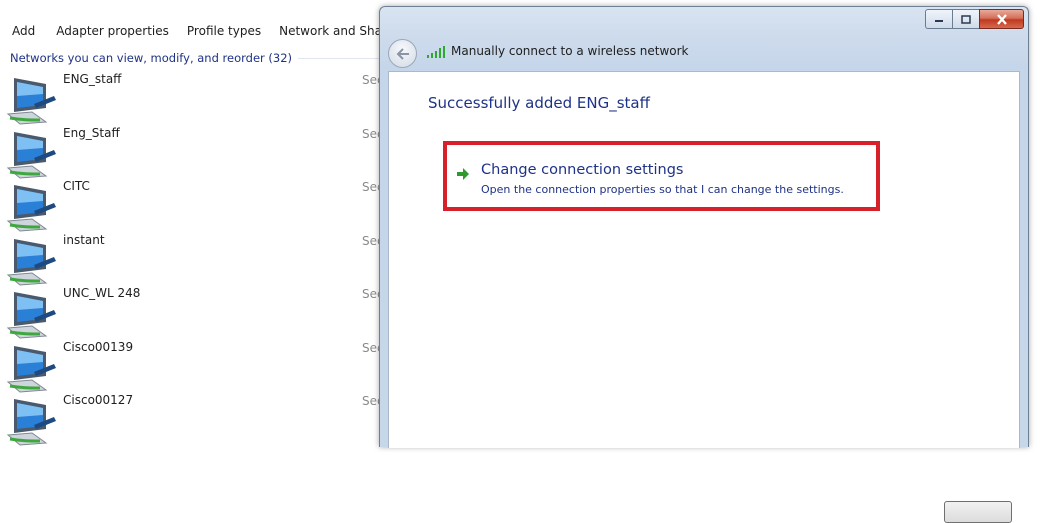 This screenshot has width=1040, height=523. What do you see at coordinates (978, 512) in the screenshot?
I see `close-dialog-button` at bounding box center [978, 512].